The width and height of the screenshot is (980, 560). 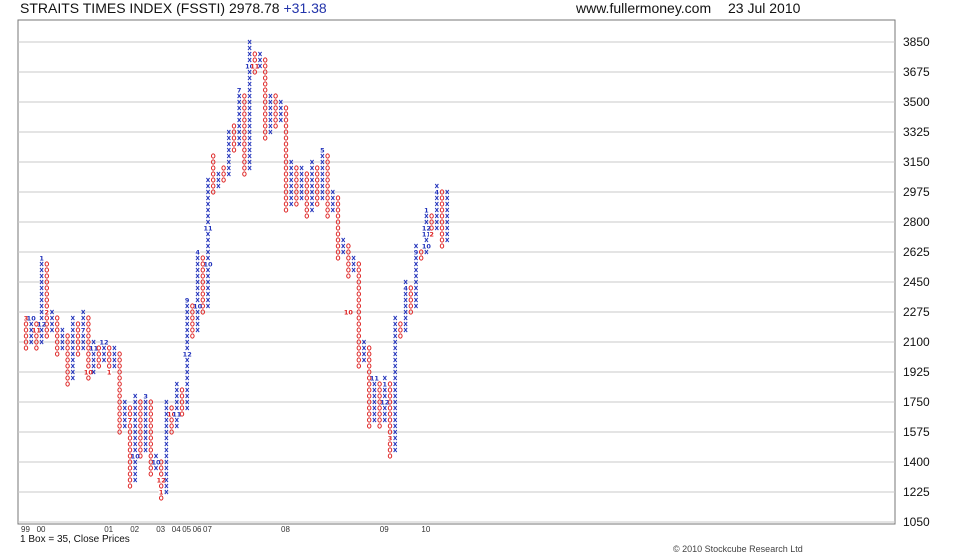 I want to click on x-year-label: 00, so click(x=41, y=529).